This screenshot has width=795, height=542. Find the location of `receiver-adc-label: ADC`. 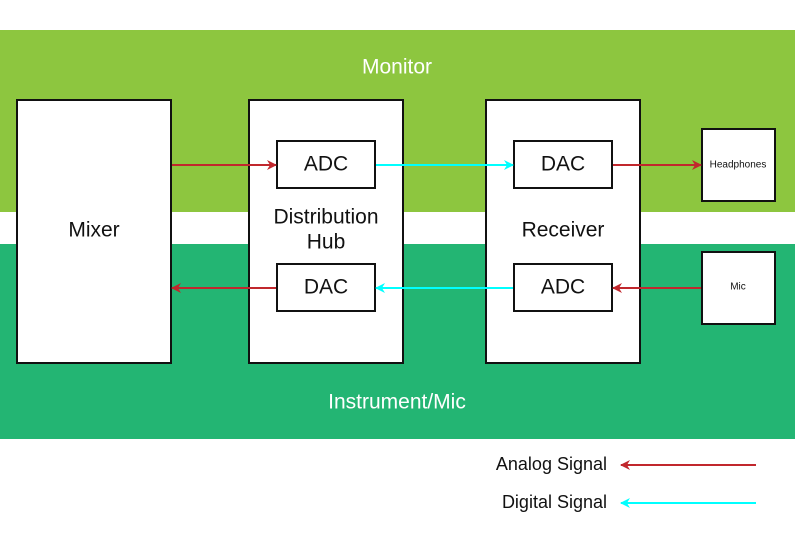

receiver-adc-label: ADC is located at coordinates (563, 287).